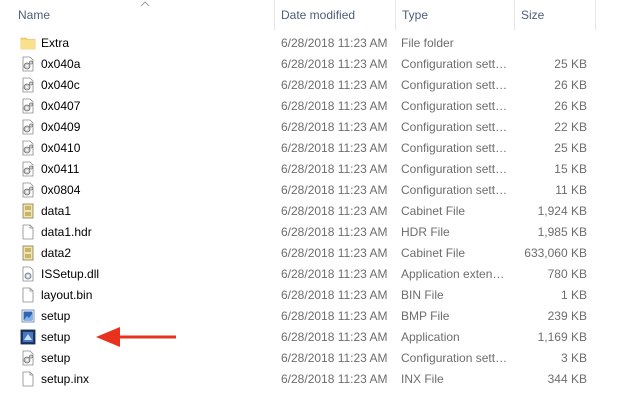  What do you see at coordinates (425, 316) in the screenshot?
I see `file-type: BMP File` at bounding box center [425, 316].